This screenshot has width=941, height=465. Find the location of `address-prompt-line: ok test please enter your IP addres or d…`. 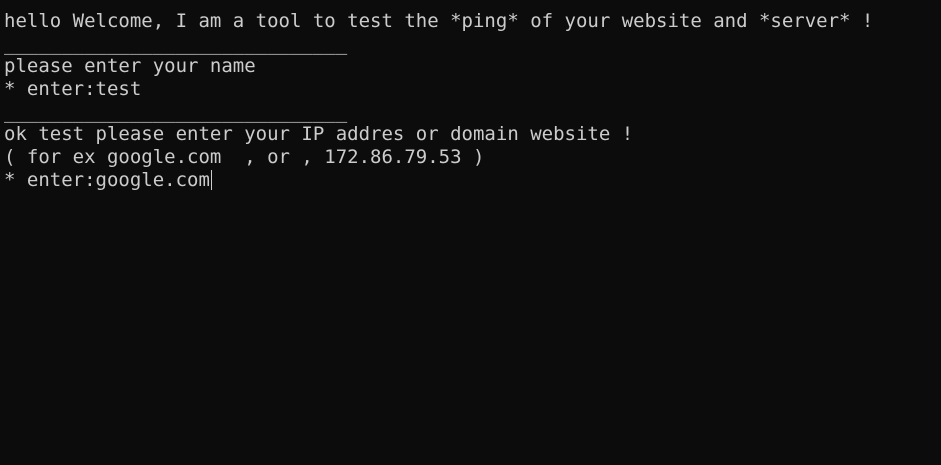

address-prompt-line: ok test please enter your IP addres or d… is located at coordinates (319, 134).